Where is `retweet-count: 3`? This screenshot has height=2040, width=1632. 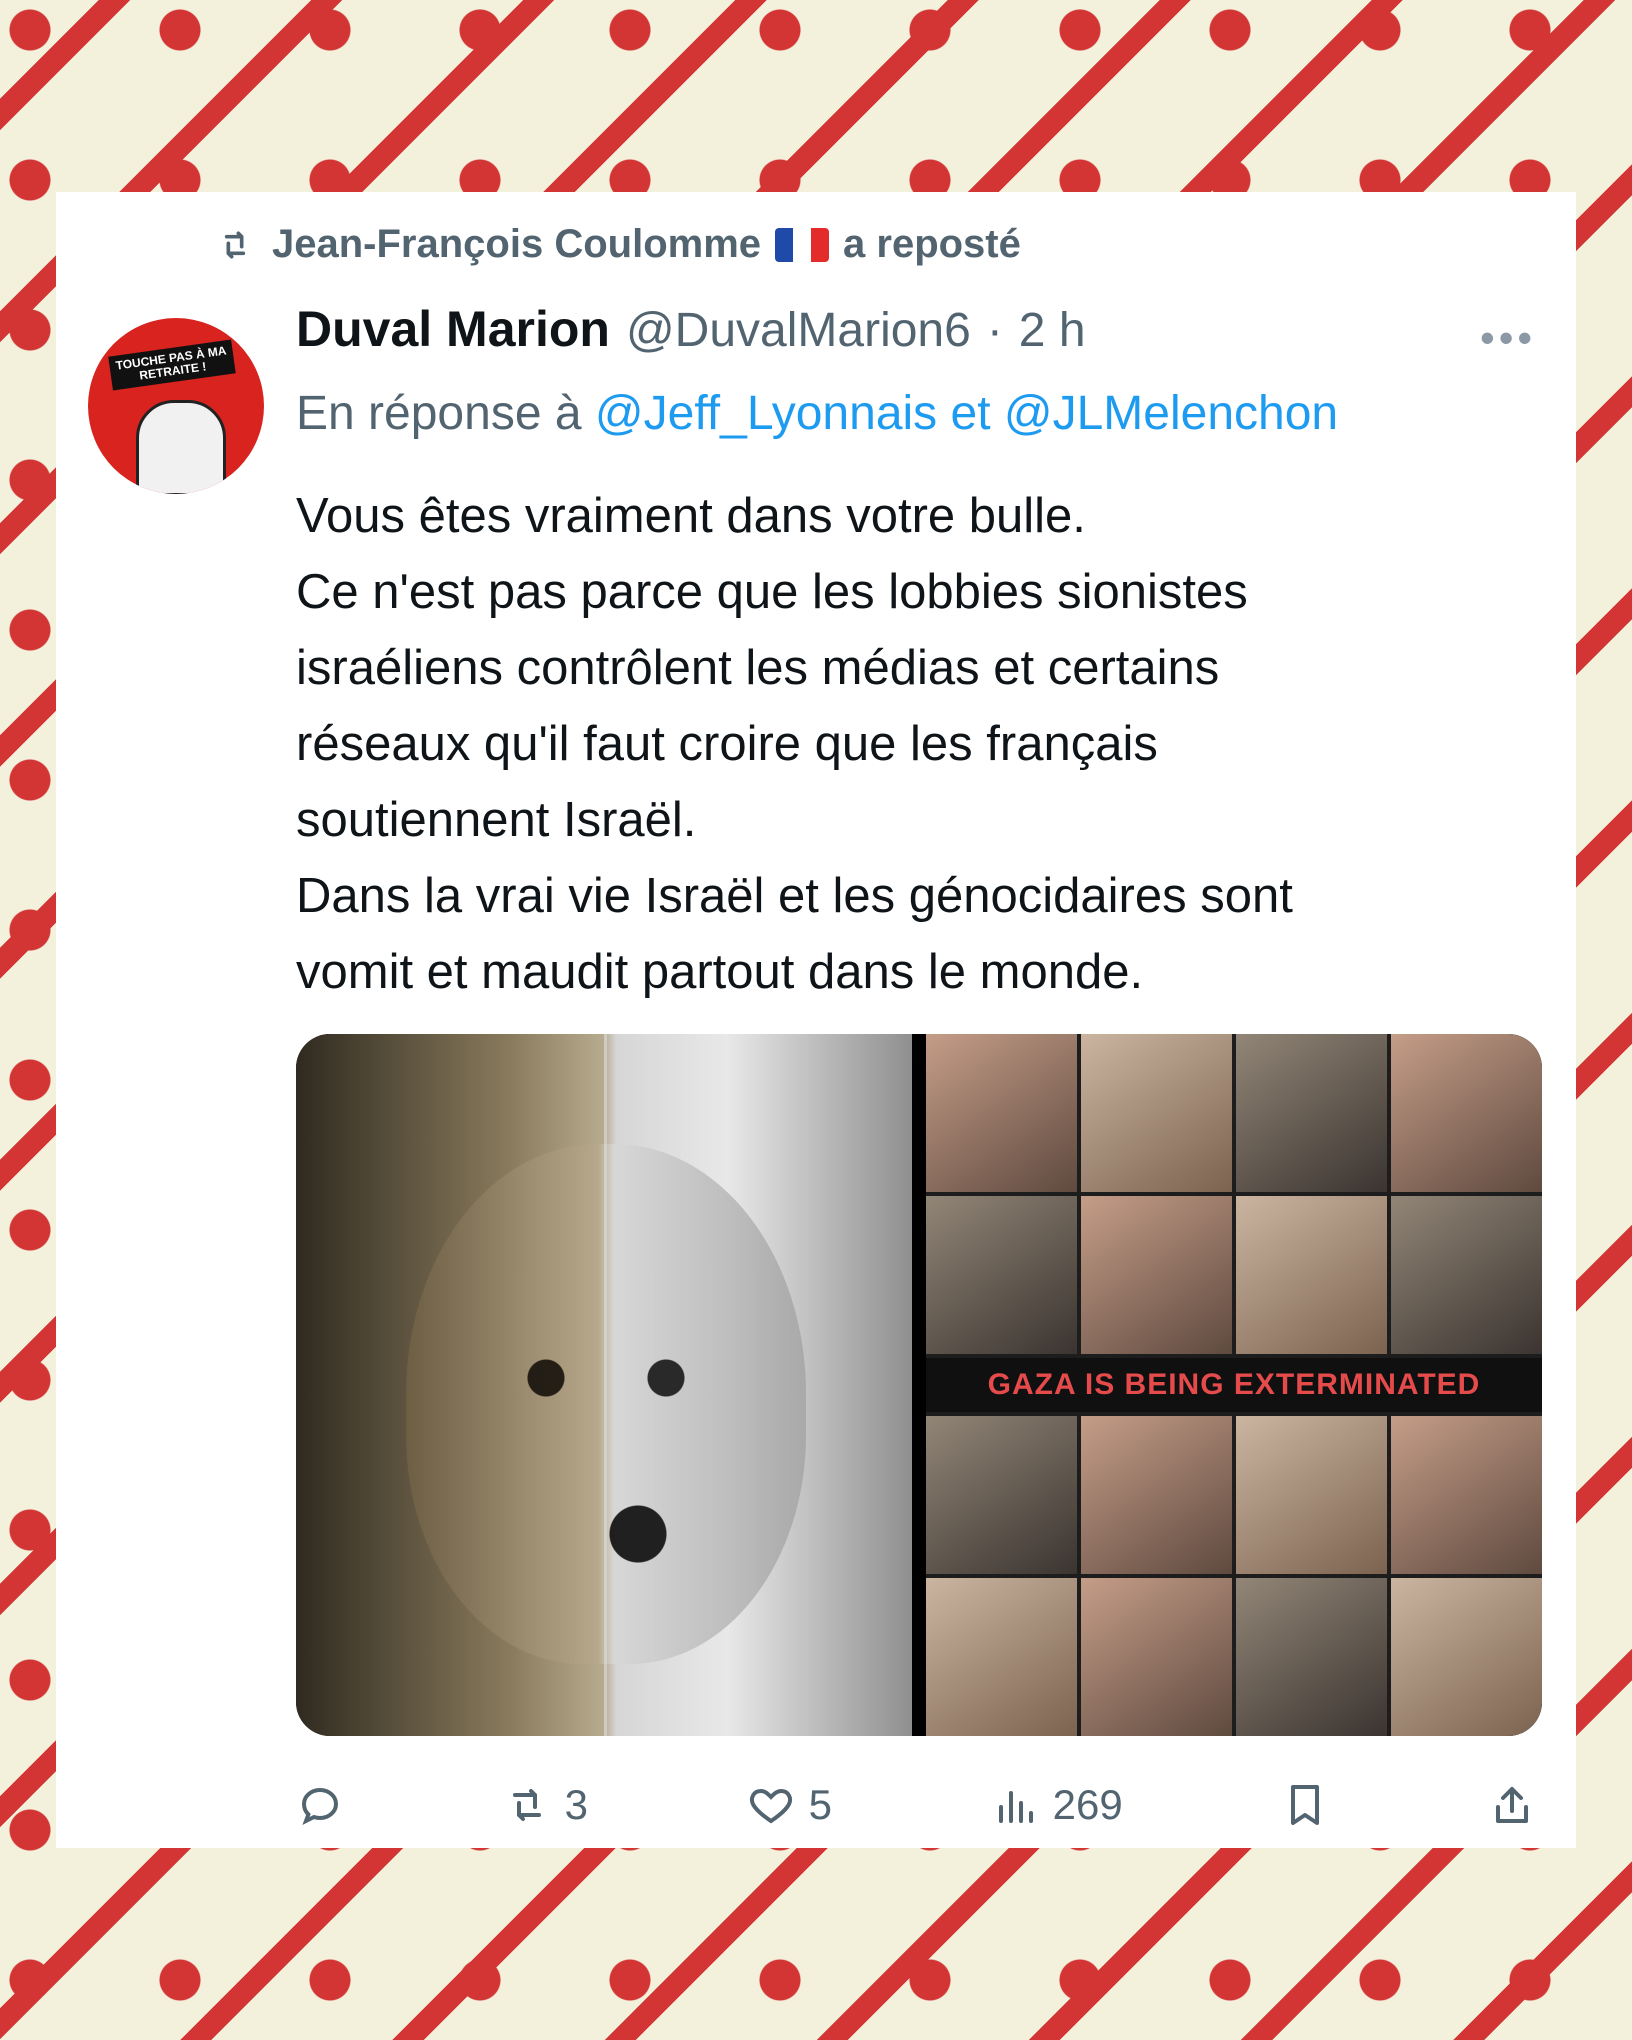 retweet-count: 3 is located at coordinates (576, 1804).